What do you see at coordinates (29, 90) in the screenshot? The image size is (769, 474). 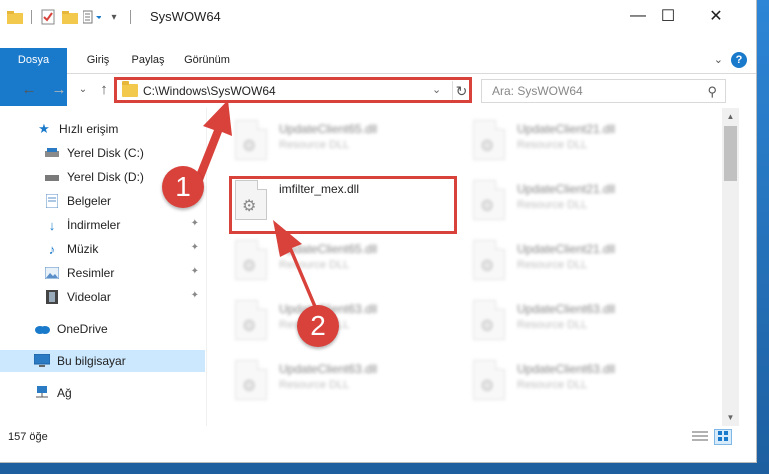 I see `back-button: ←` at bounding box center [29, 90].